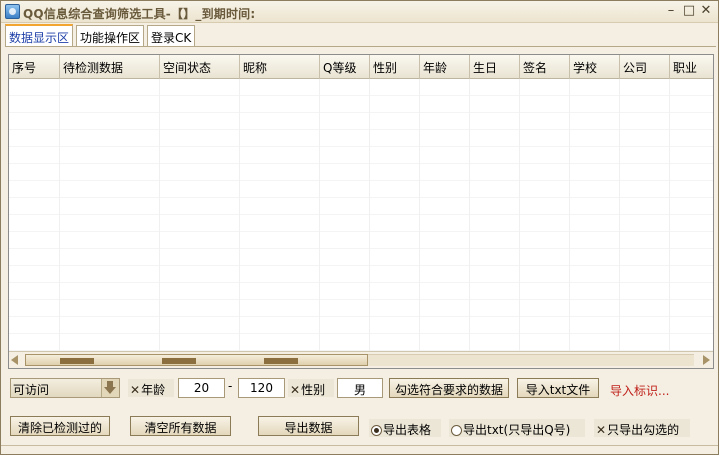 This screenshot has width=719, height=455. I want to click on scrollbar-track, so click(531, 360).